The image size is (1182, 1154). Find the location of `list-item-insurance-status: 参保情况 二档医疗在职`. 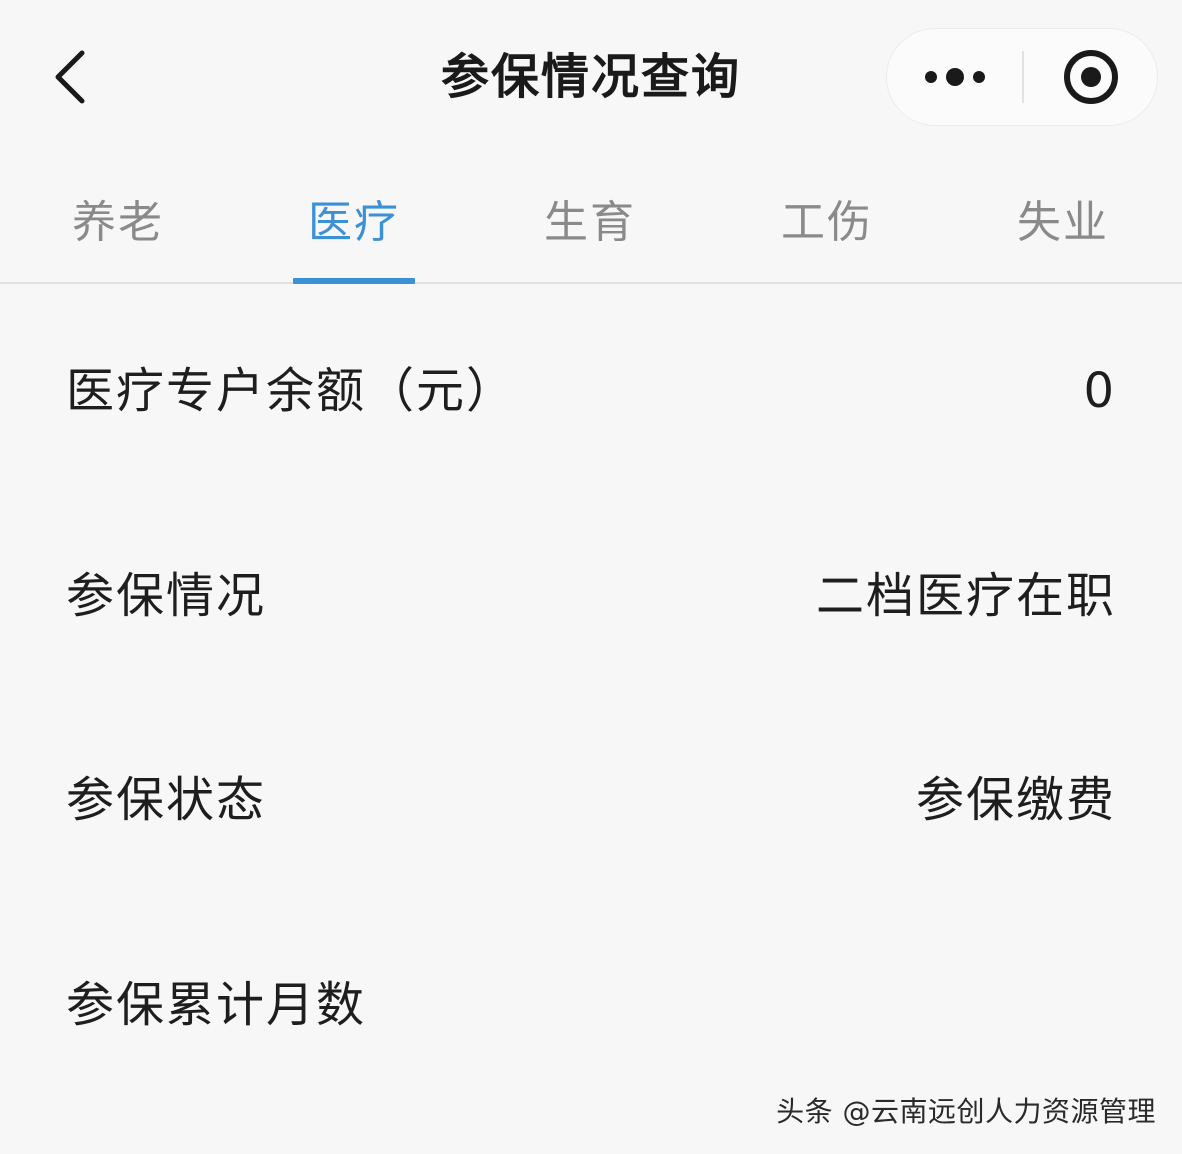

list-item-insurance-status: 参保情况 二档医疗在职 is located at coordinates (591, 596).